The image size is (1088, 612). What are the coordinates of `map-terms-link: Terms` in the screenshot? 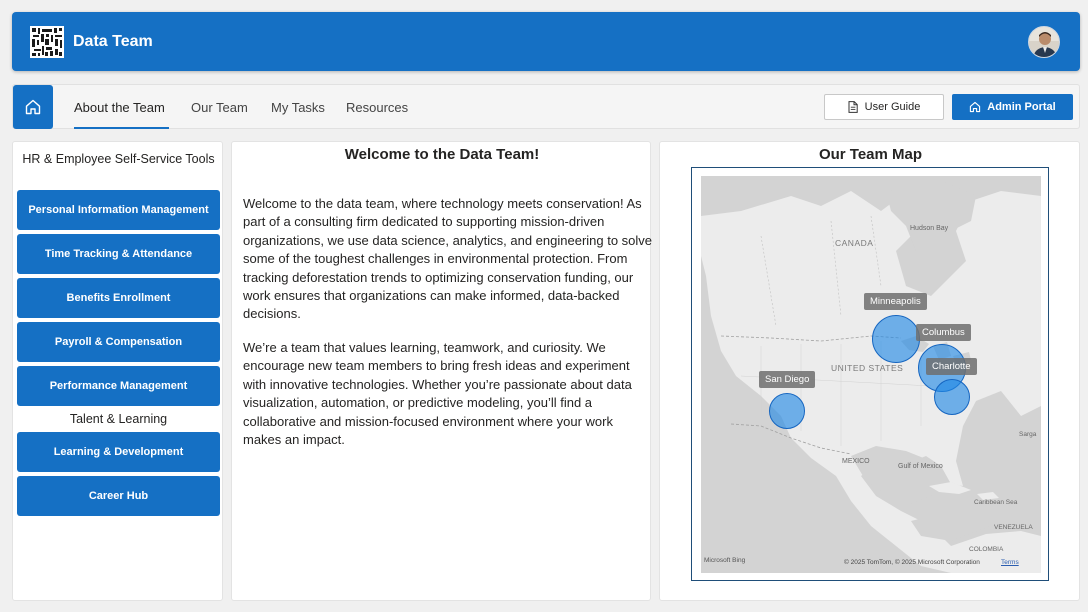 It's located at (1010, 562).